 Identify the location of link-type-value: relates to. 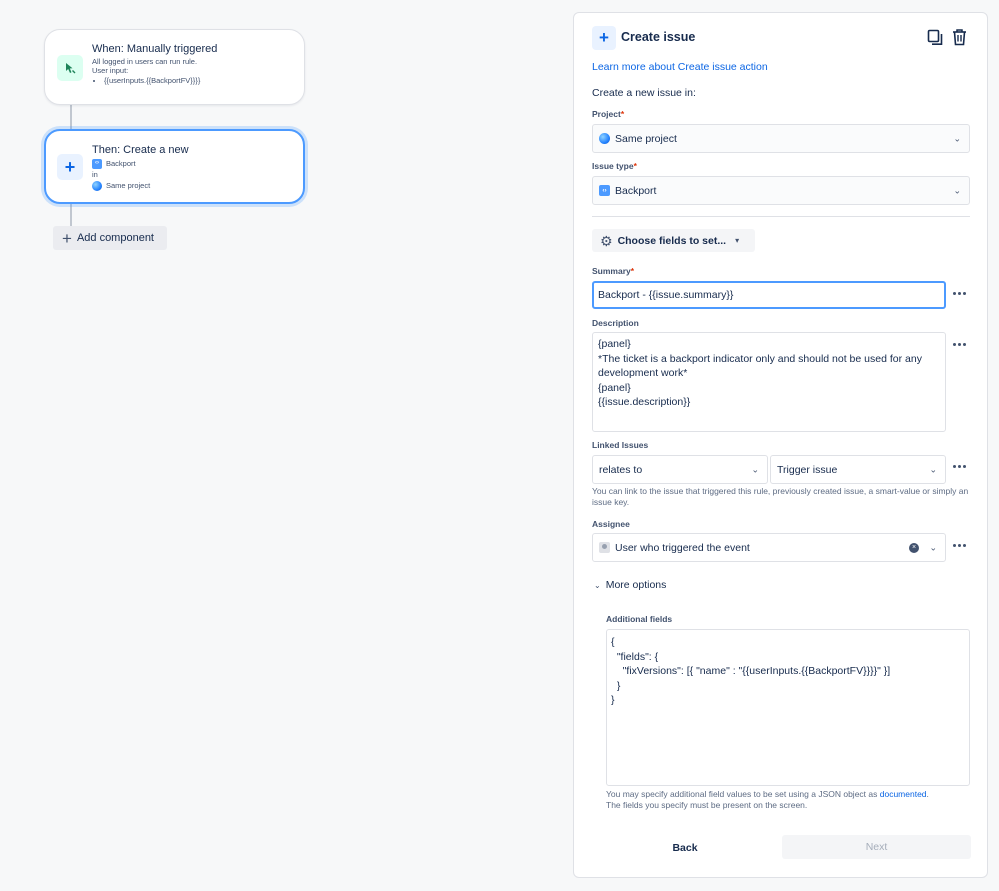
(621, 469).